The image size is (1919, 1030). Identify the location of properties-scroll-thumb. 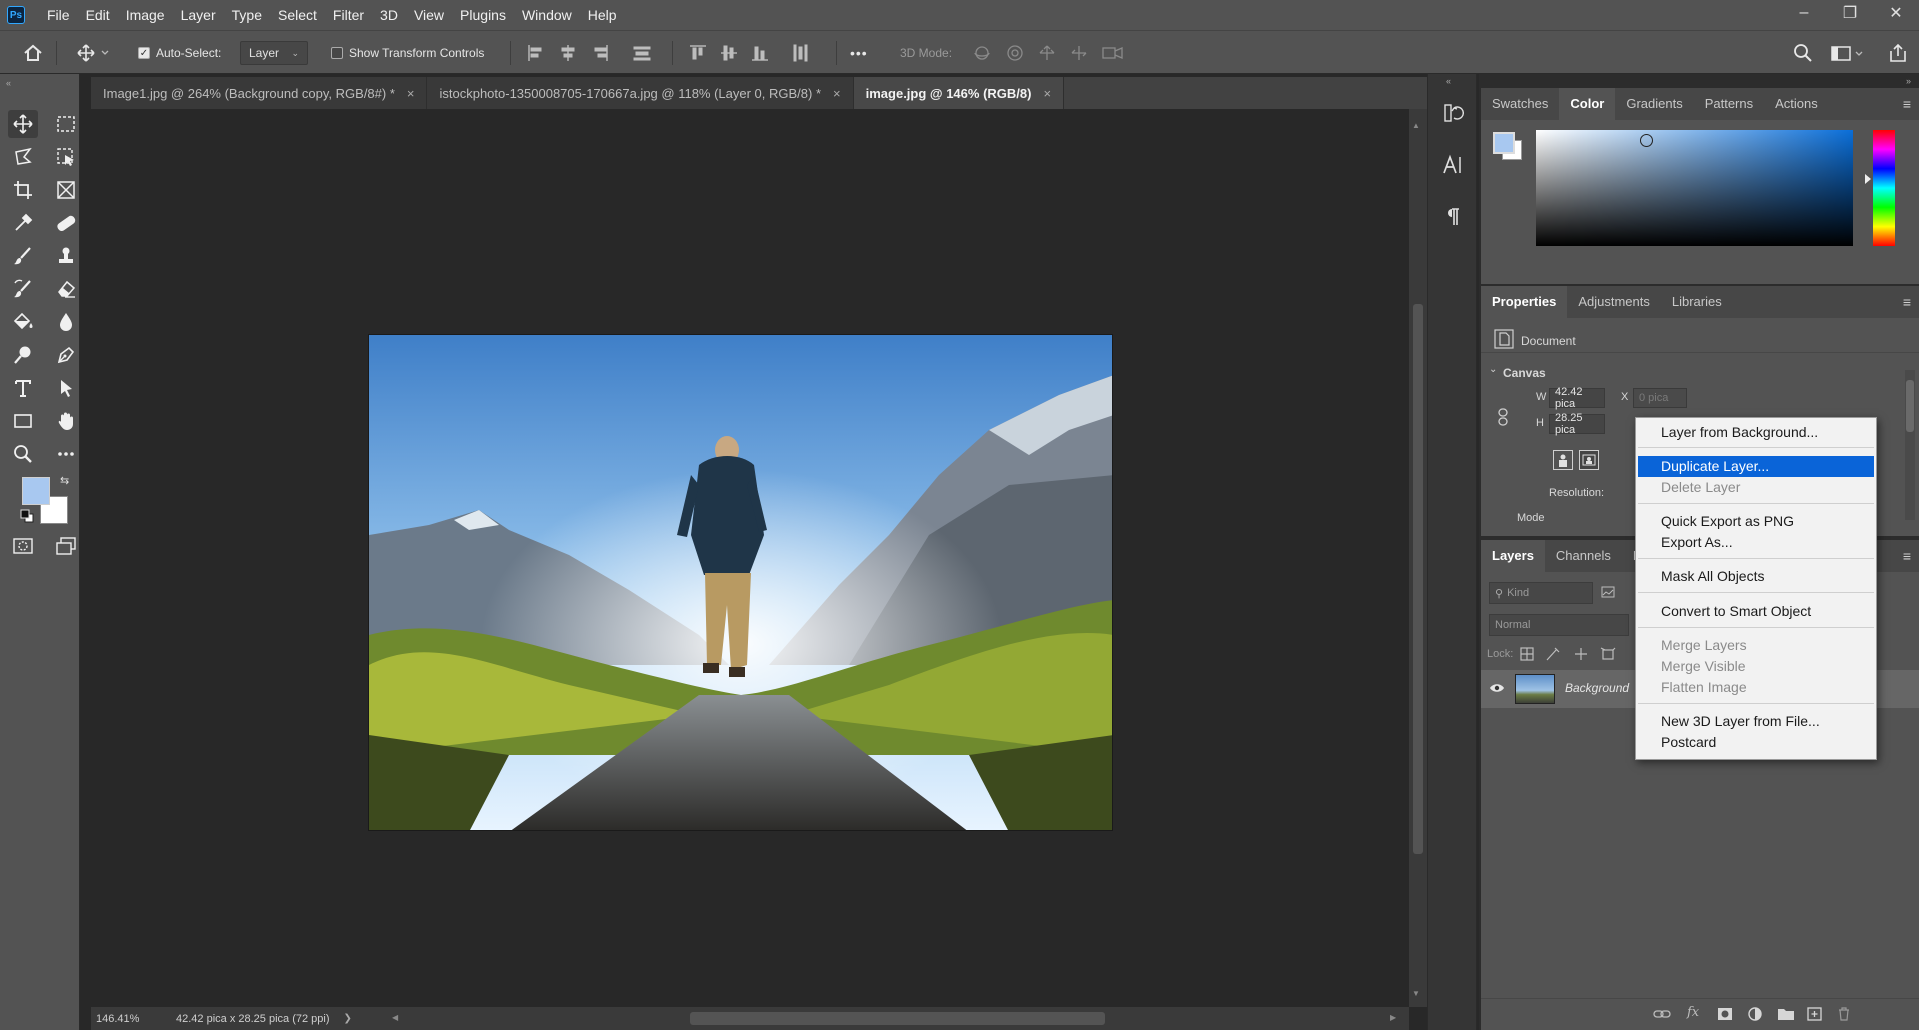
(1910, 406).